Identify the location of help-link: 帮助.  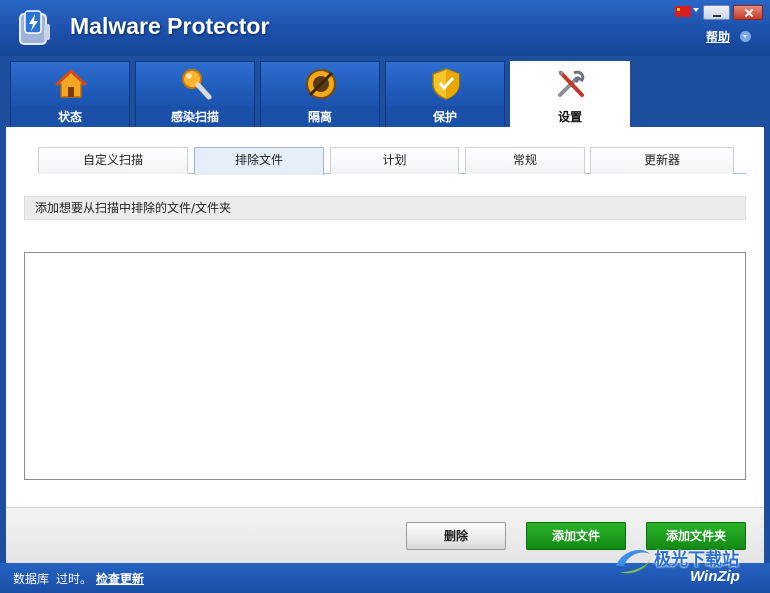
(718, 36).